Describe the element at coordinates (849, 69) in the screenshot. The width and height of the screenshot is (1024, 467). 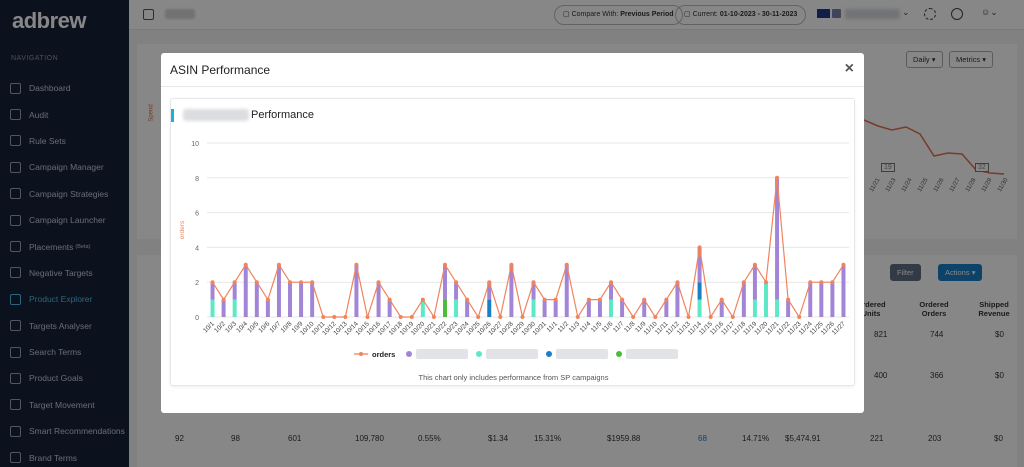
I see `close-icon: ×` at that location.